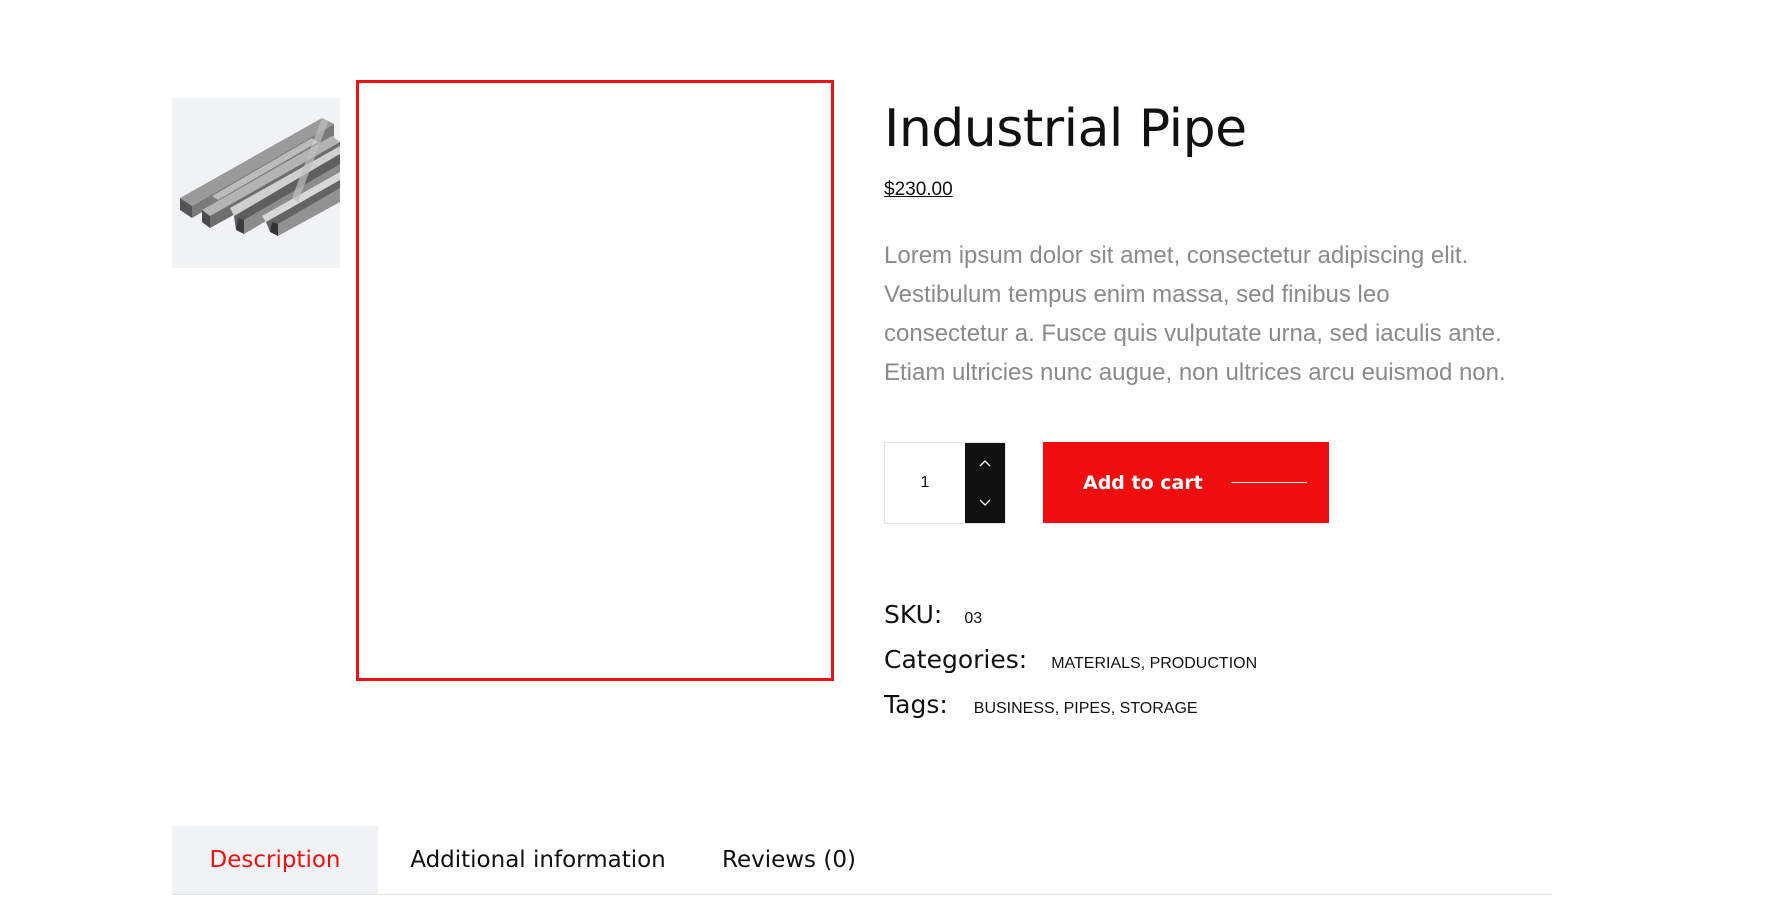 The image size is (1767, 908). I want to click on product-categories: Categories: MATERIALS, PRODUCTION, so click(1070, 659).